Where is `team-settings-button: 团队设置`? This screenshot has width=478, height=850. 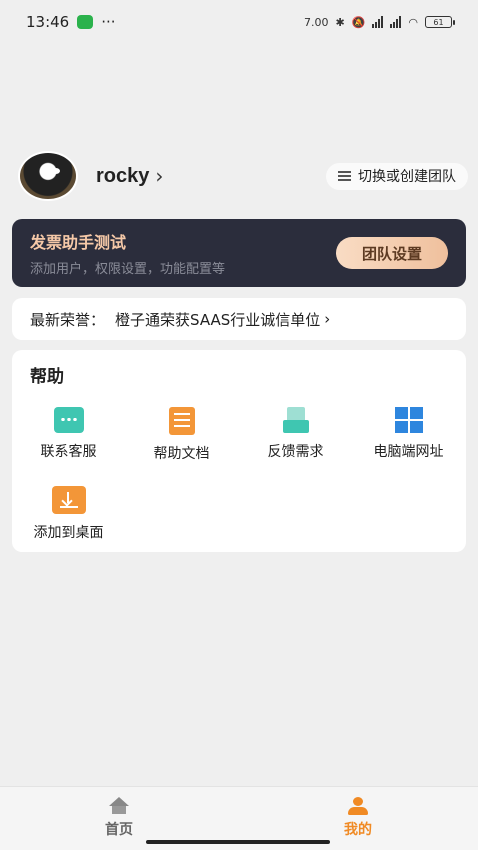
team-settings-button: 团队设置 is located at coordinates (392, 253).